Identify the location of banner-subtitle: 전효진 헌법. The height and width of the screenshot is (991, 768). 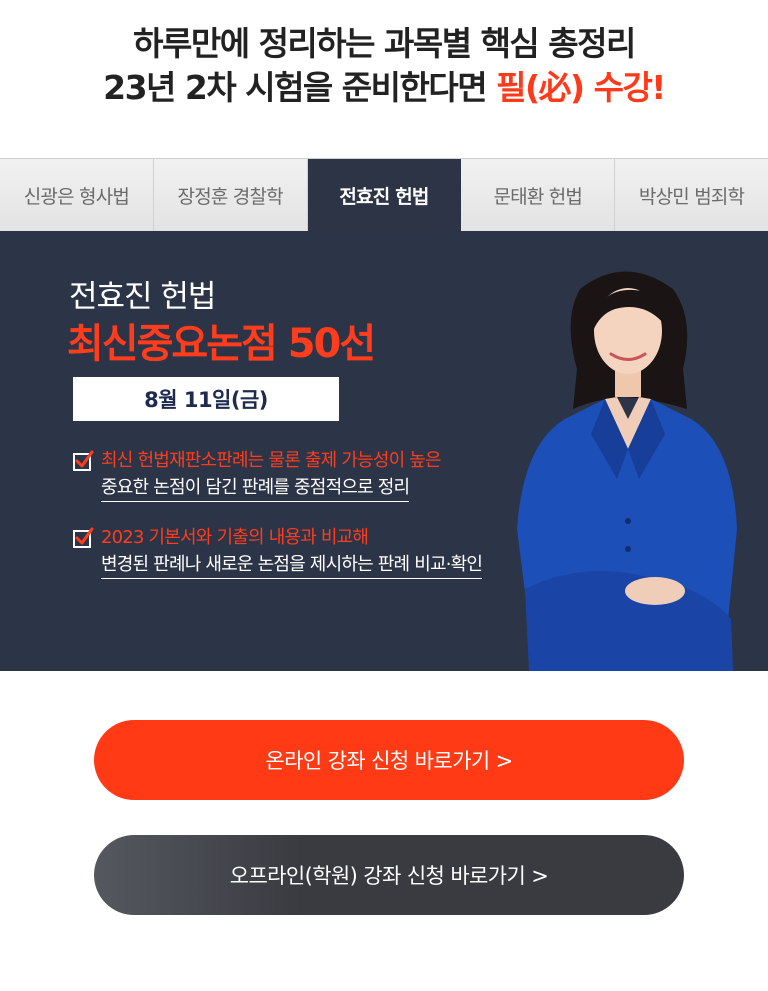
(142, 297).